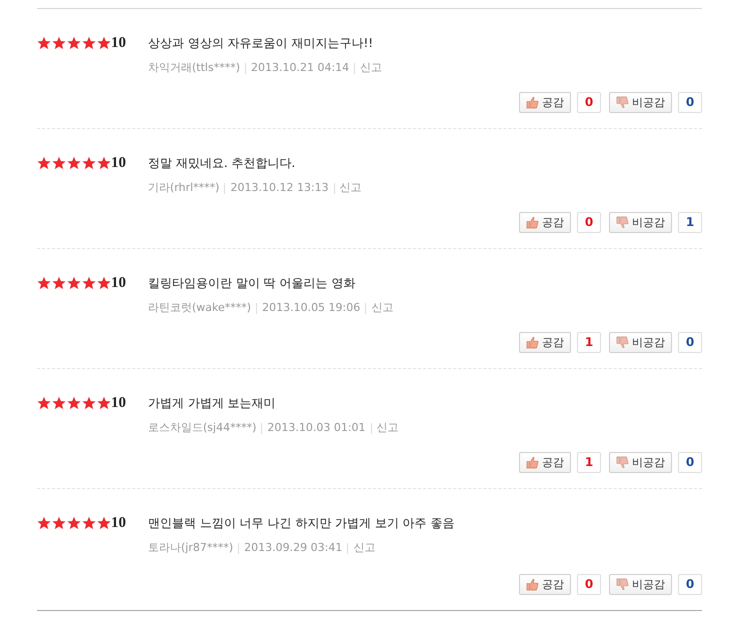 This screenshot has height=641, width=742. Describe the element at coordinates (279, 188) in the screenshot. I see `review-date: 2013.10.12 13:13` at that location.